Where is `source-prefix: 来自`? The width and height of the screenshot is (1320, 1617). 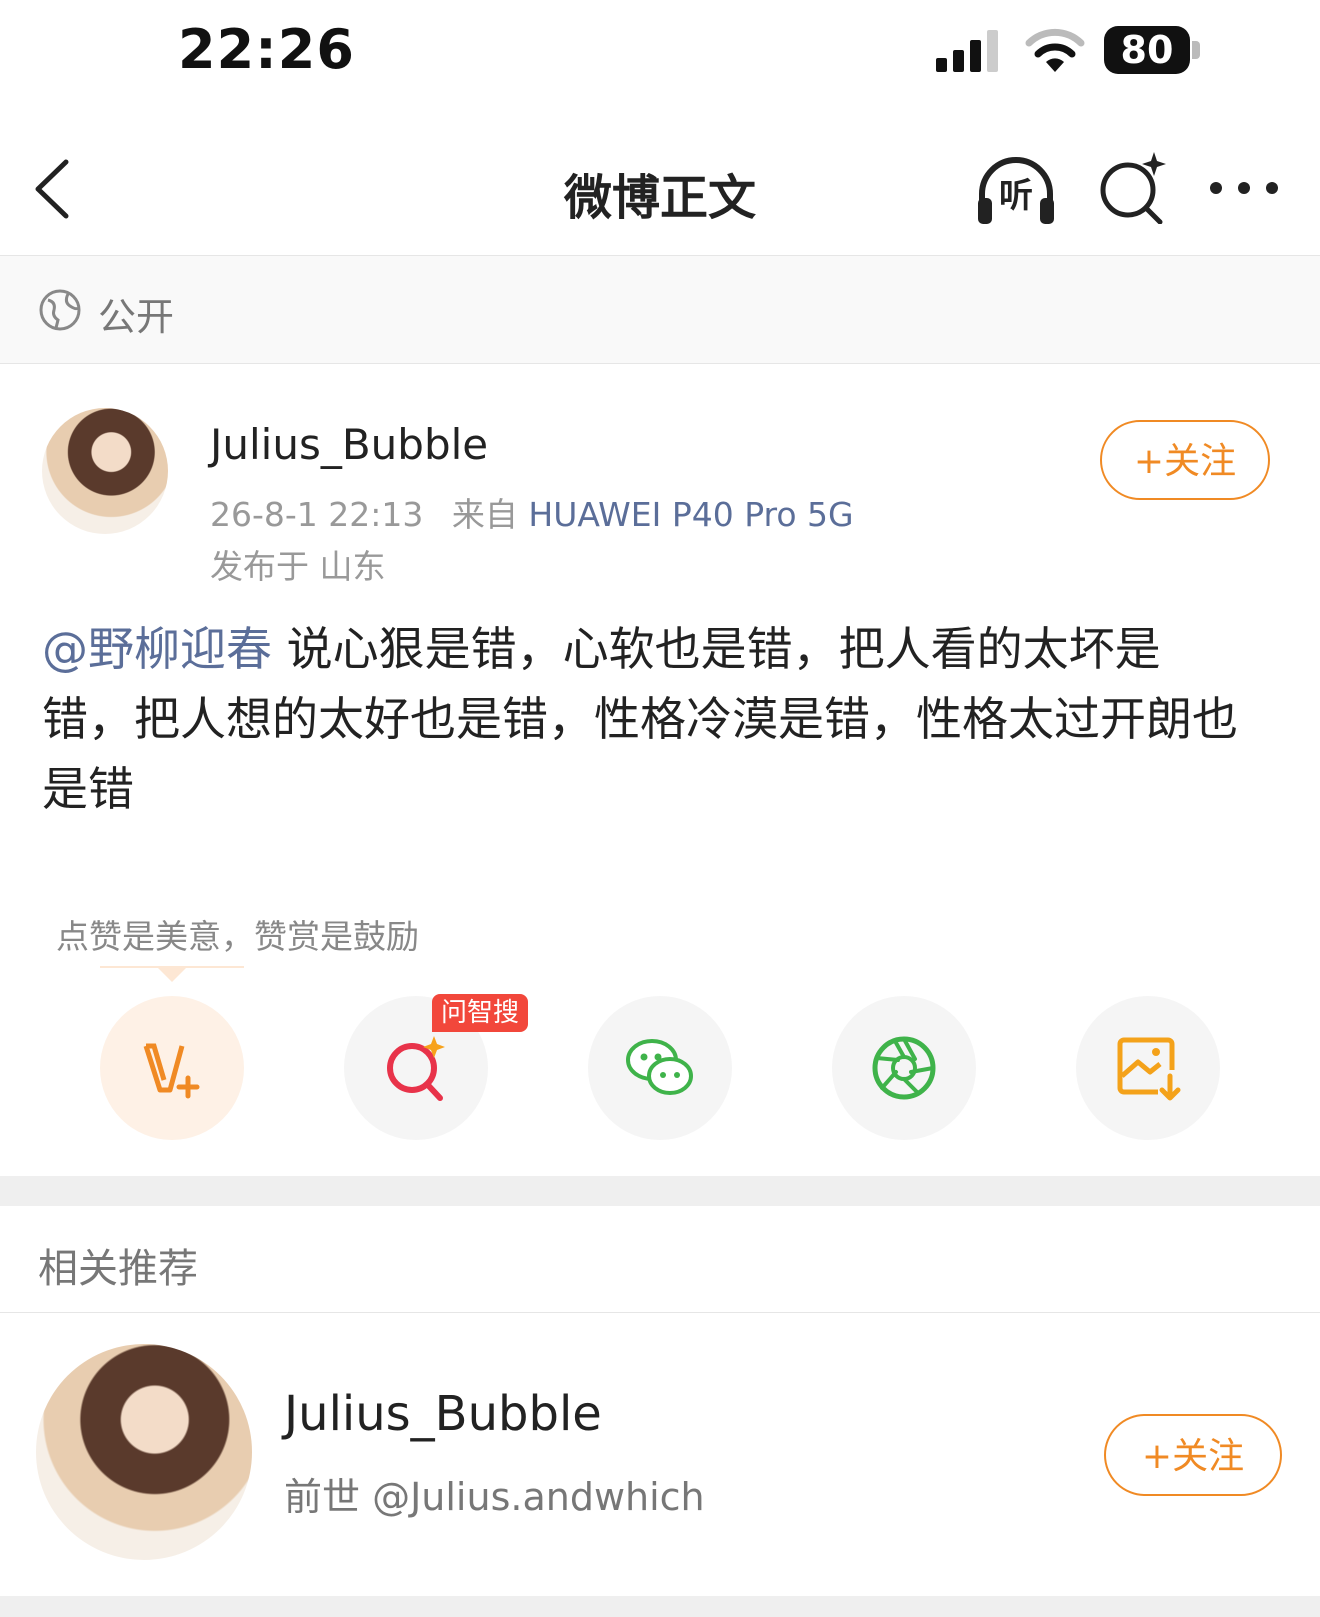
source-prefix: 来自 is located at coordinates (484, 514).